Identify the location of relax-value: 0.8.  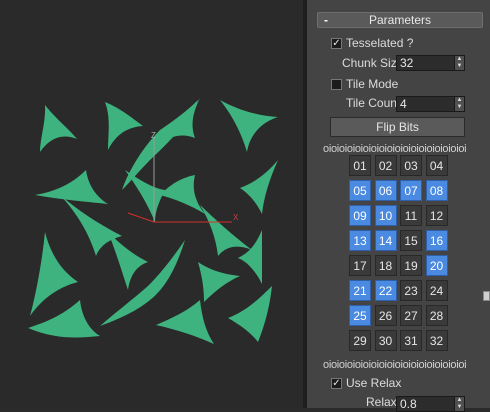
(408, 404).